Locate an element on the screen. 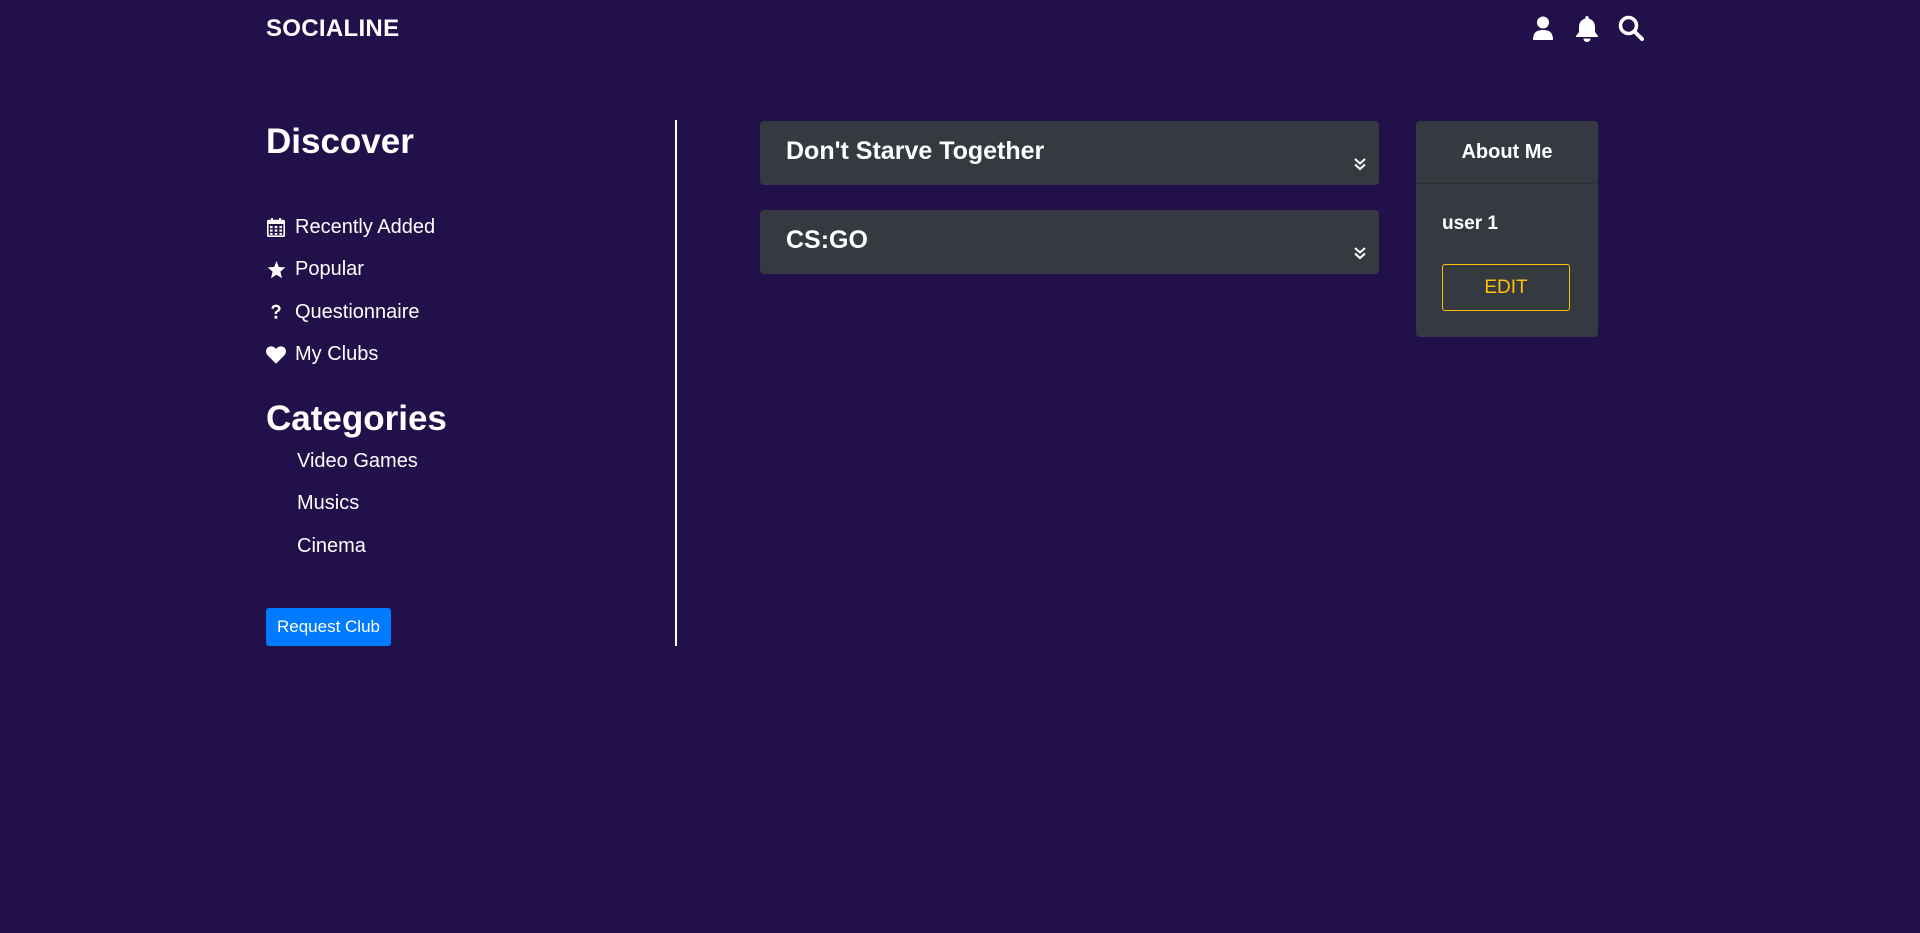 This screenshot has height=933, width=1920. star-icon is located at coordinates (276, 270).